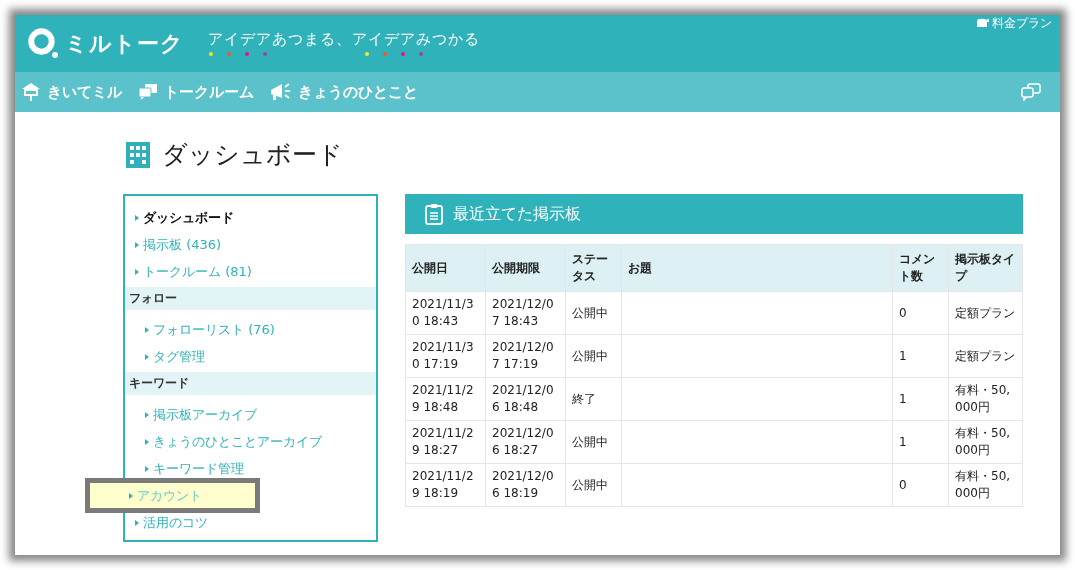 This screenshot has height=570, width=1075. Describe the element at coordinates (31, 92) in the screenshot. I see `signboard-icon` at that location.